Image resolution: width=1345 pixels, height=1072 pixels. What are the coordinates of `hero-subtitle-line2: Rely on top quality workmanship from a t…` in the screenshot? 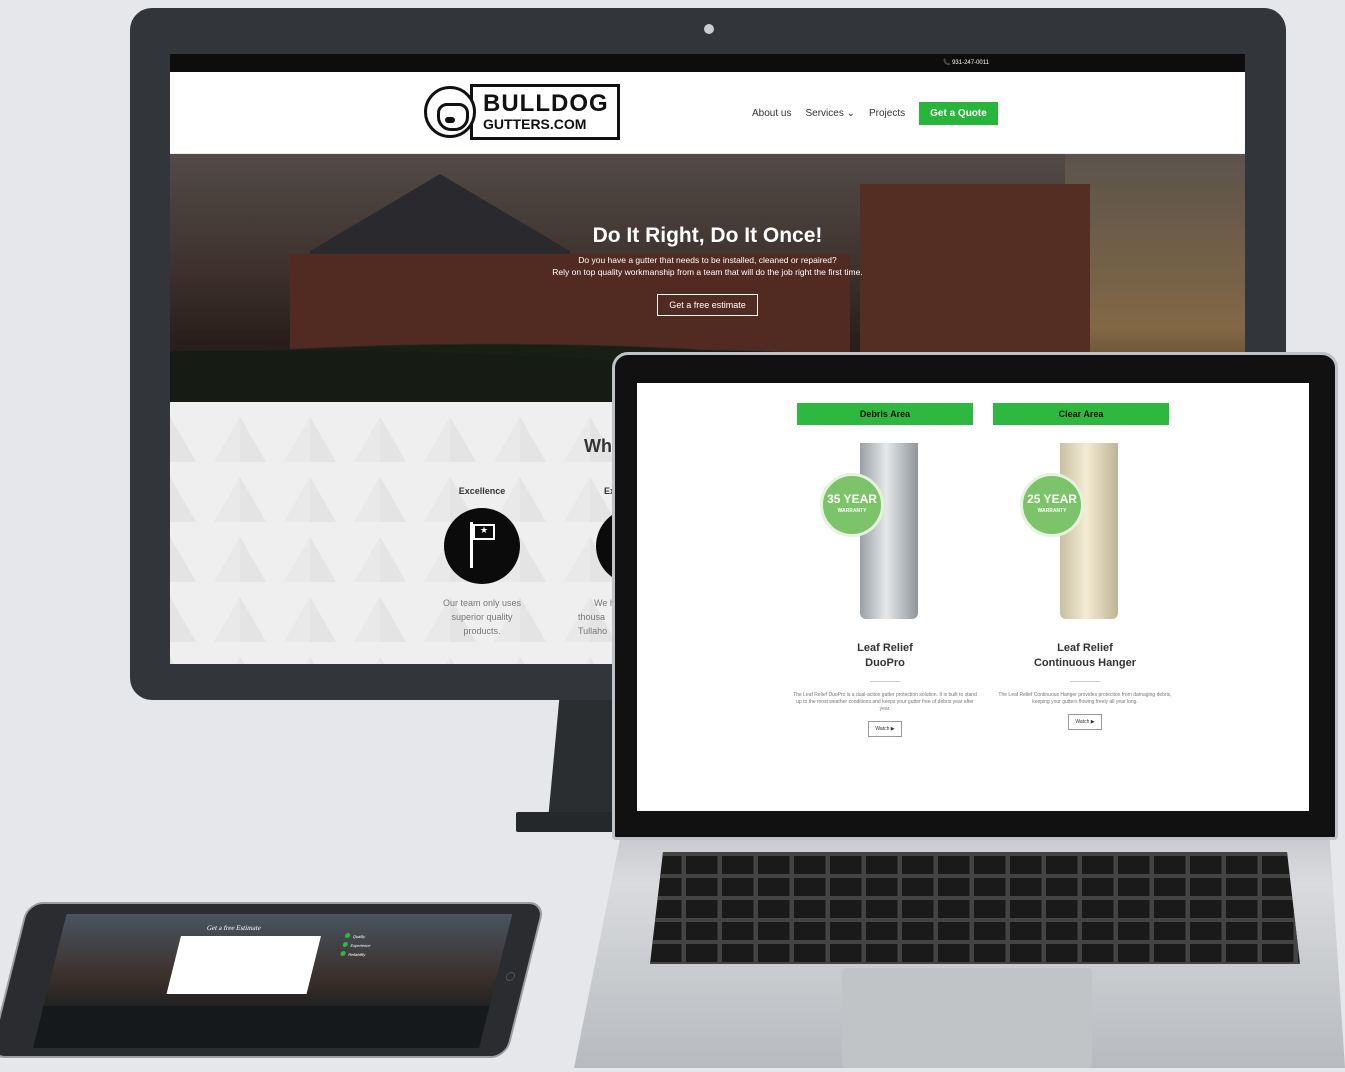 It's located at (707, 272).